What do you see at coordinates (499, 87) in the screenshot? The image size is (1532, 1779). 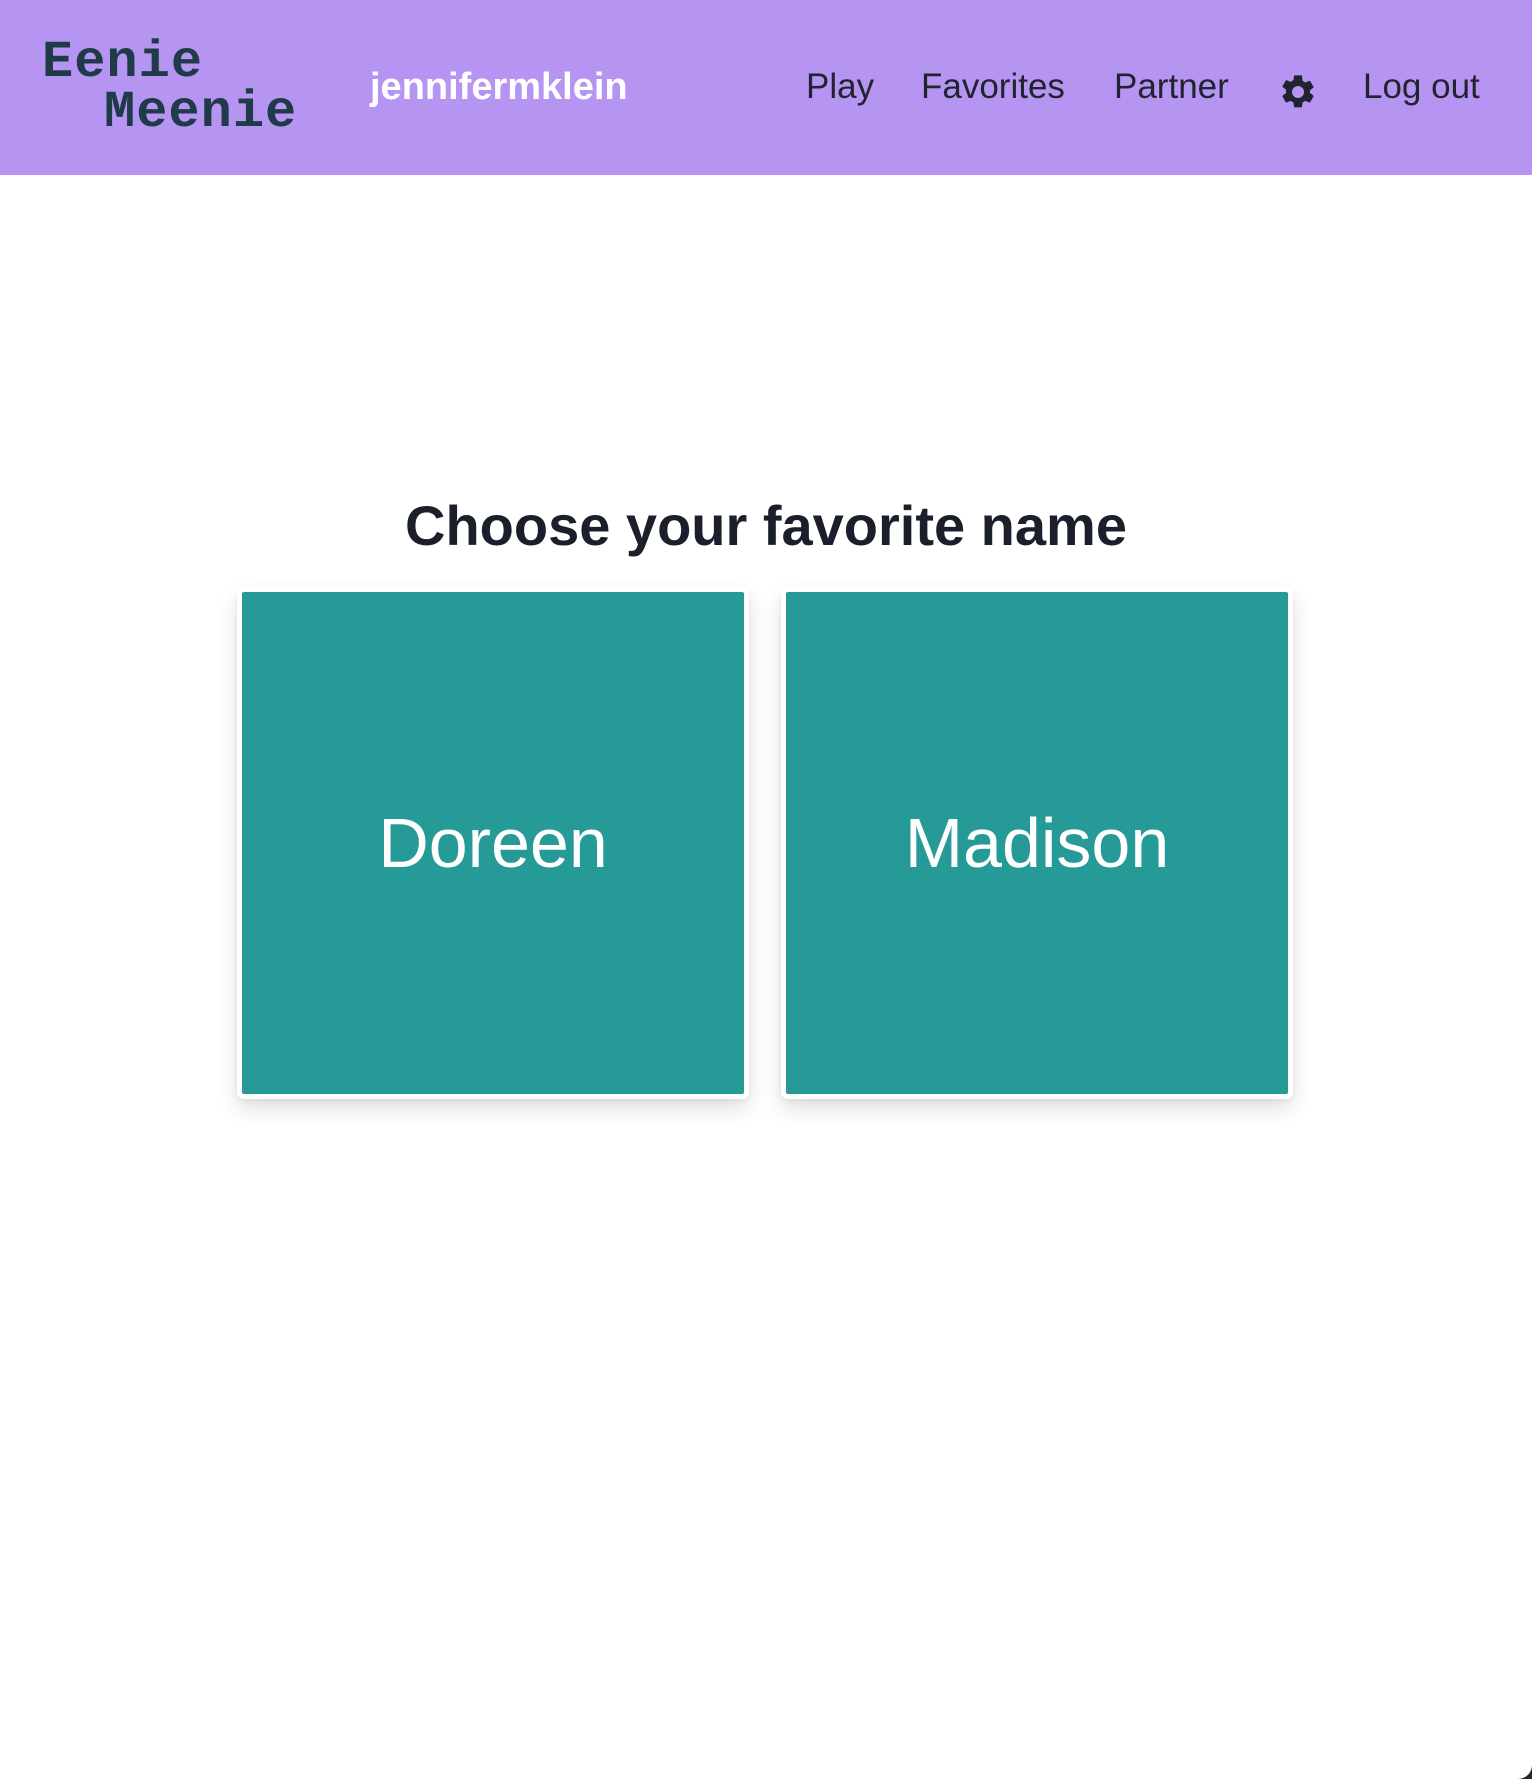 I see `username: jennifermklein` at bounding box center [499, 87].